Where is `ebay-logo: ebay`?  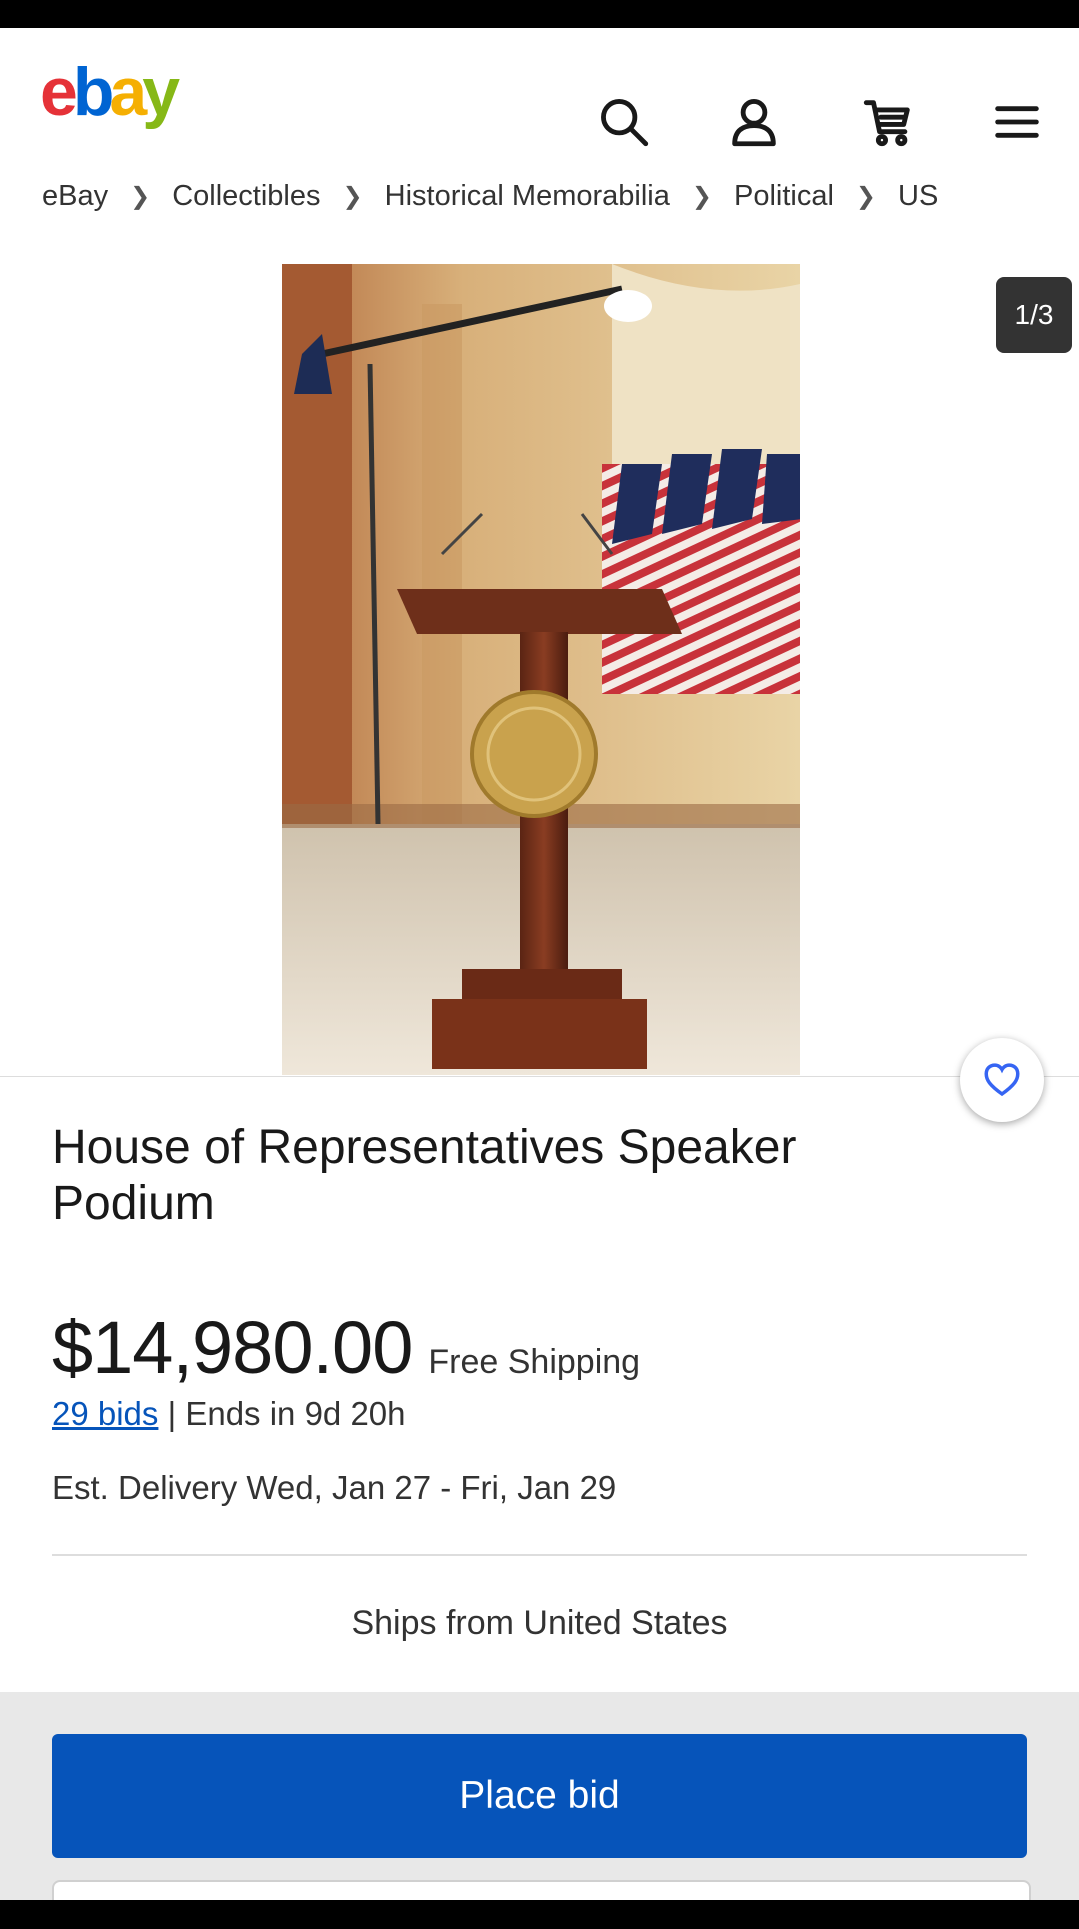
ebay-logo: ebay is located at coordinates (110, 92).